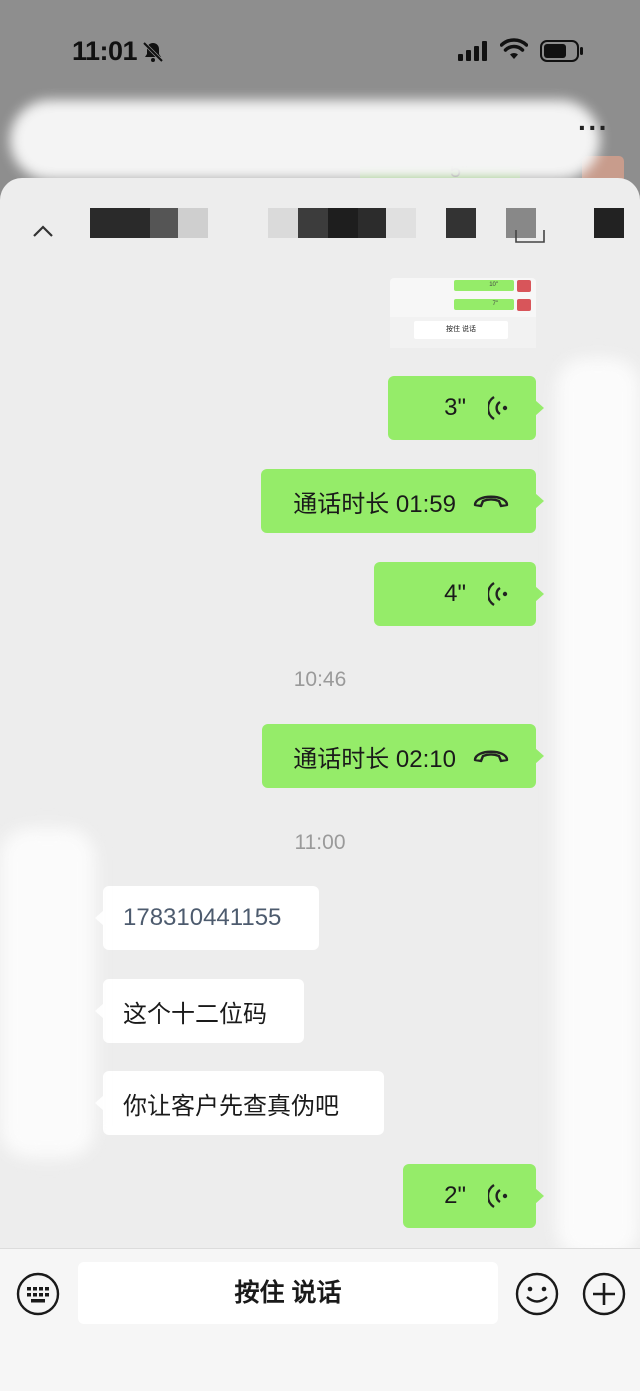 The image size is (640, 1391). I want to click on voice-message: 2", so click(473, 1196).